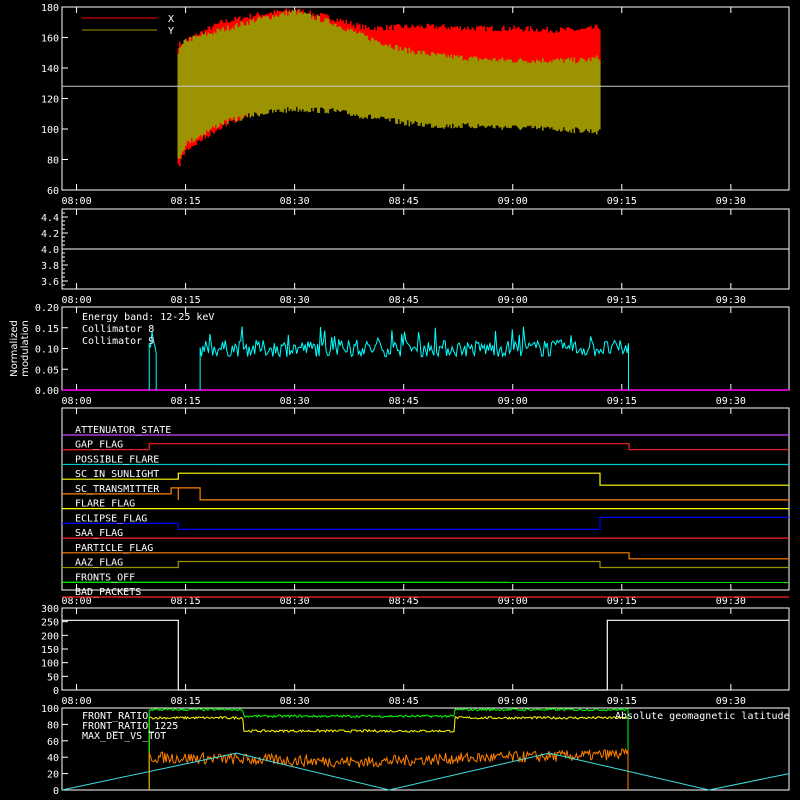 The image size is (800, 800). Describe the element at coordinates (47, 308) in the screenshot. I see `y-tick-label: 0.20` at that location.